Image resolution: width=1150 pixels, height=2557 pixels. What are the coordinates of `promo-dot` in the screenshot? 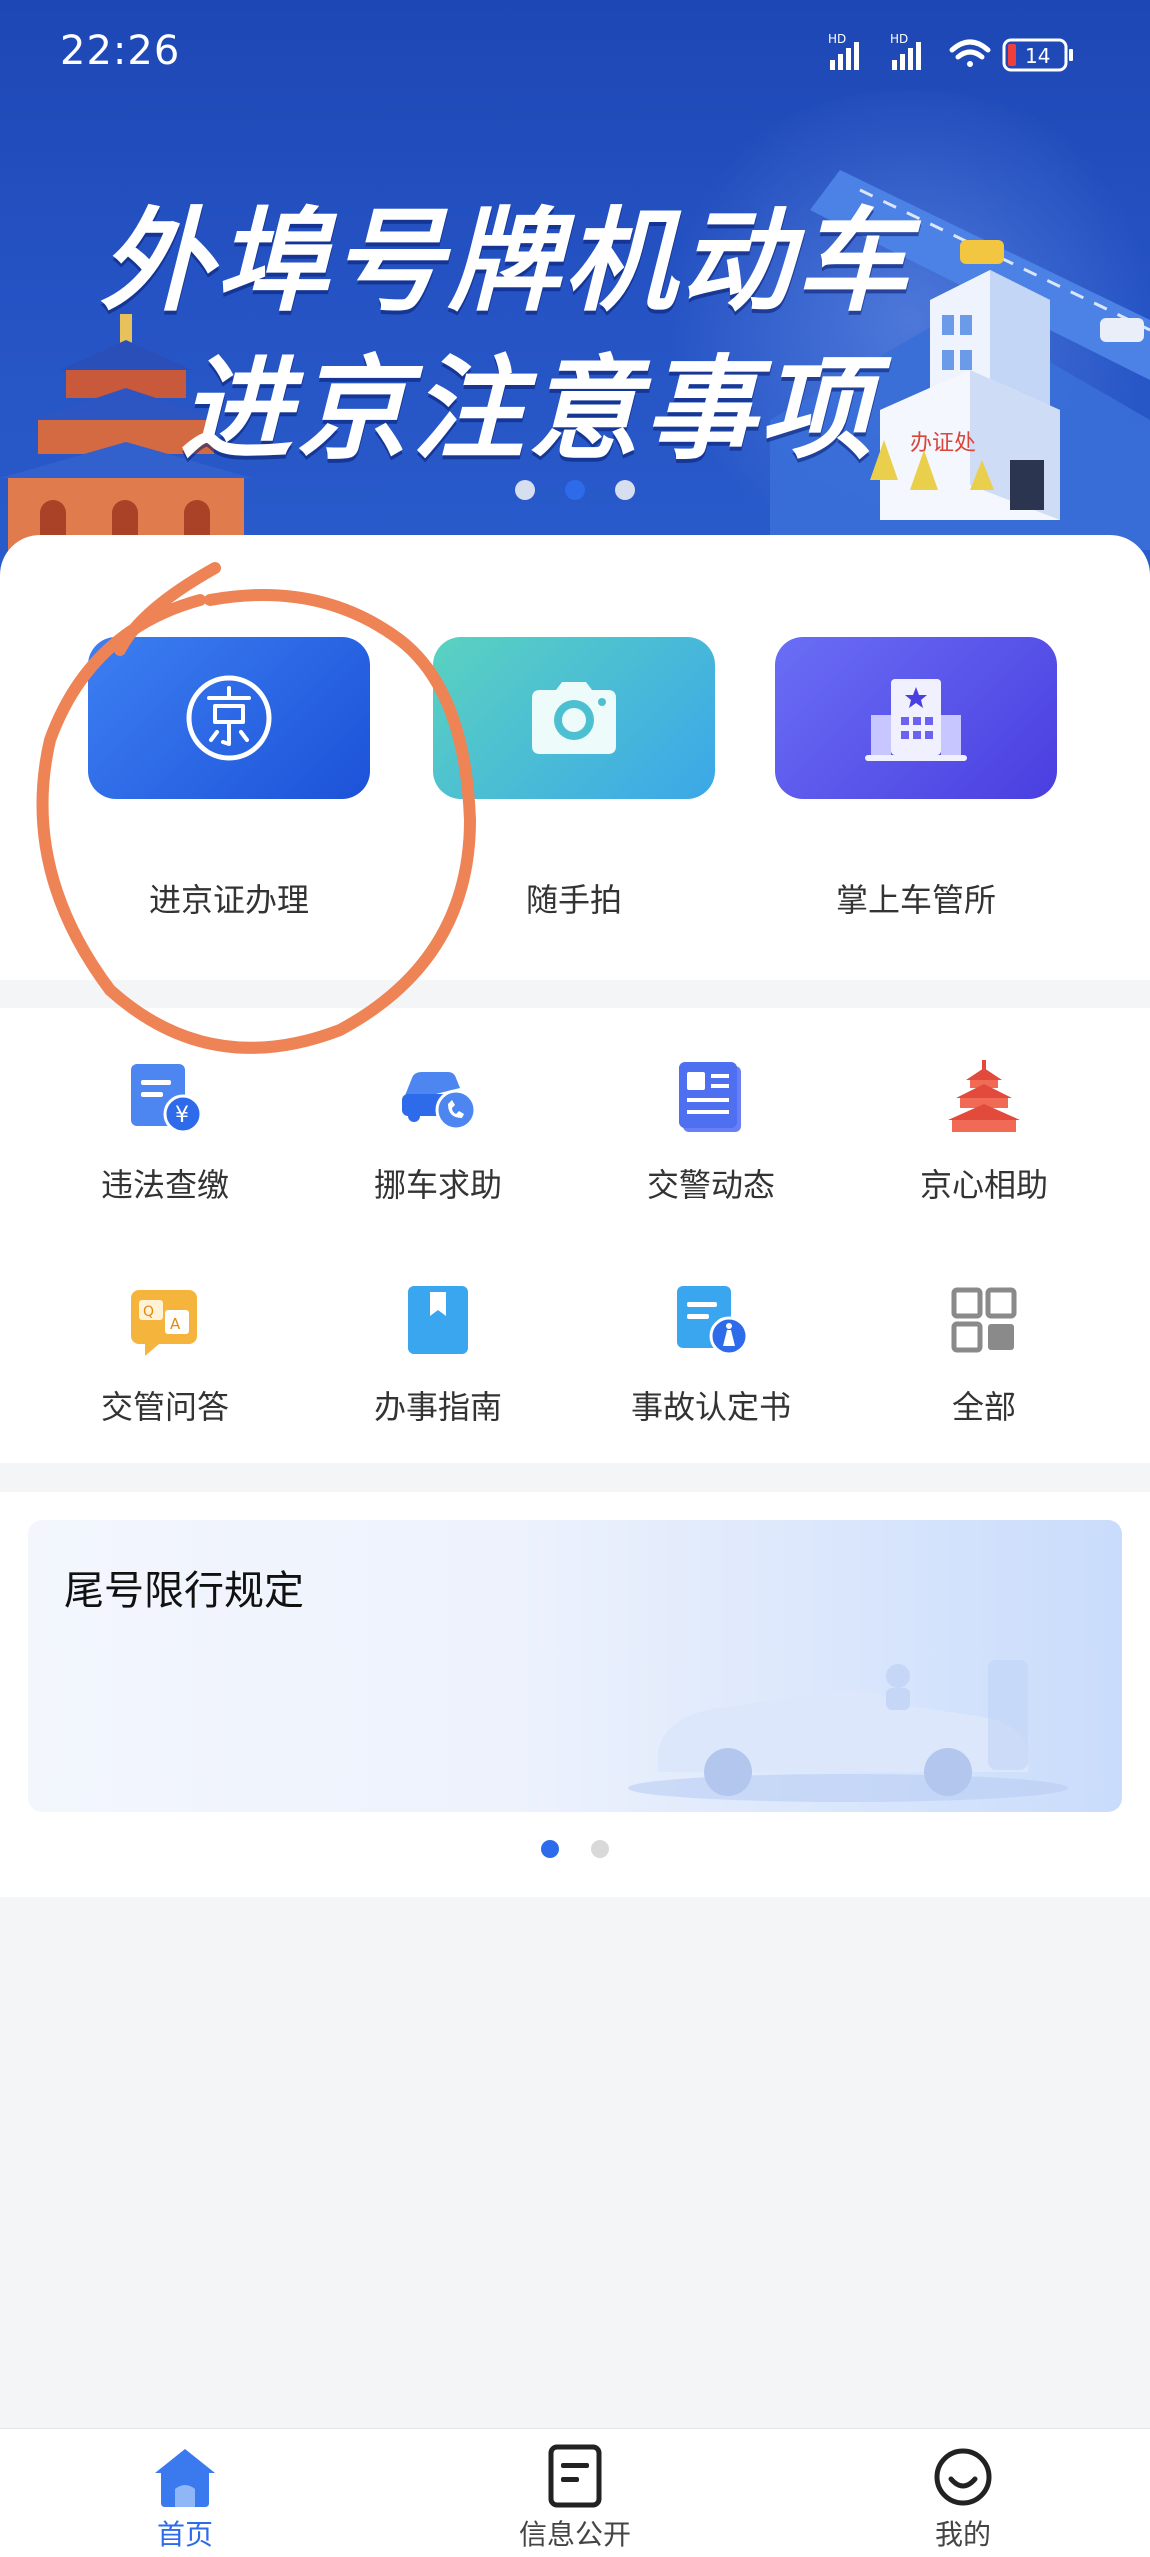 It's located at (600, 1849).